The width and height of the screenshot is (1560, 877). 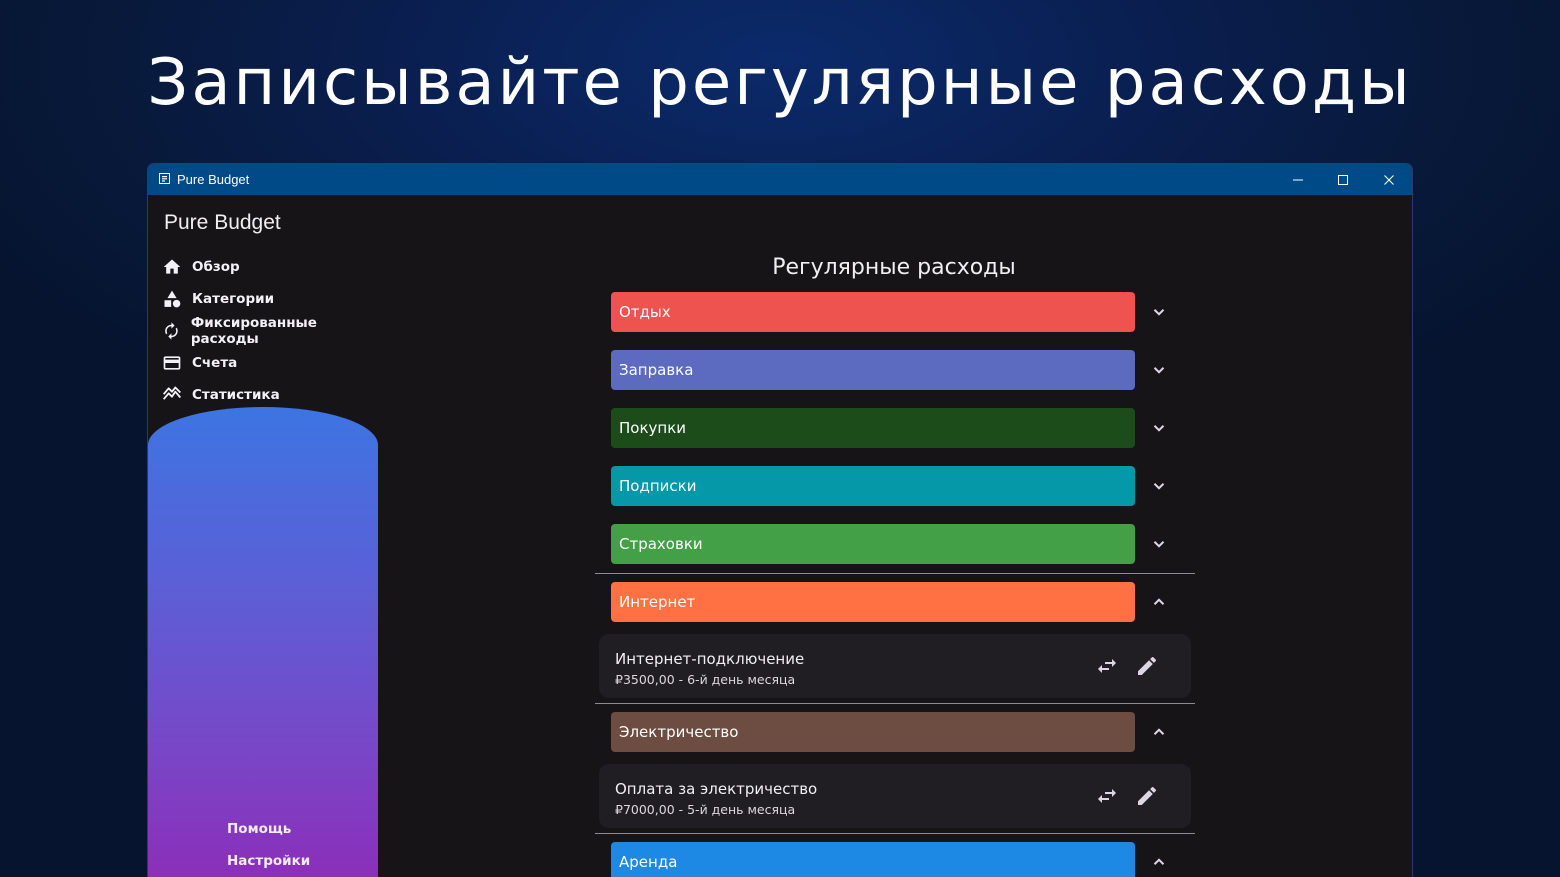 I want to click on sidebar-settings-link: Настройки, so click(x=268, y=861).